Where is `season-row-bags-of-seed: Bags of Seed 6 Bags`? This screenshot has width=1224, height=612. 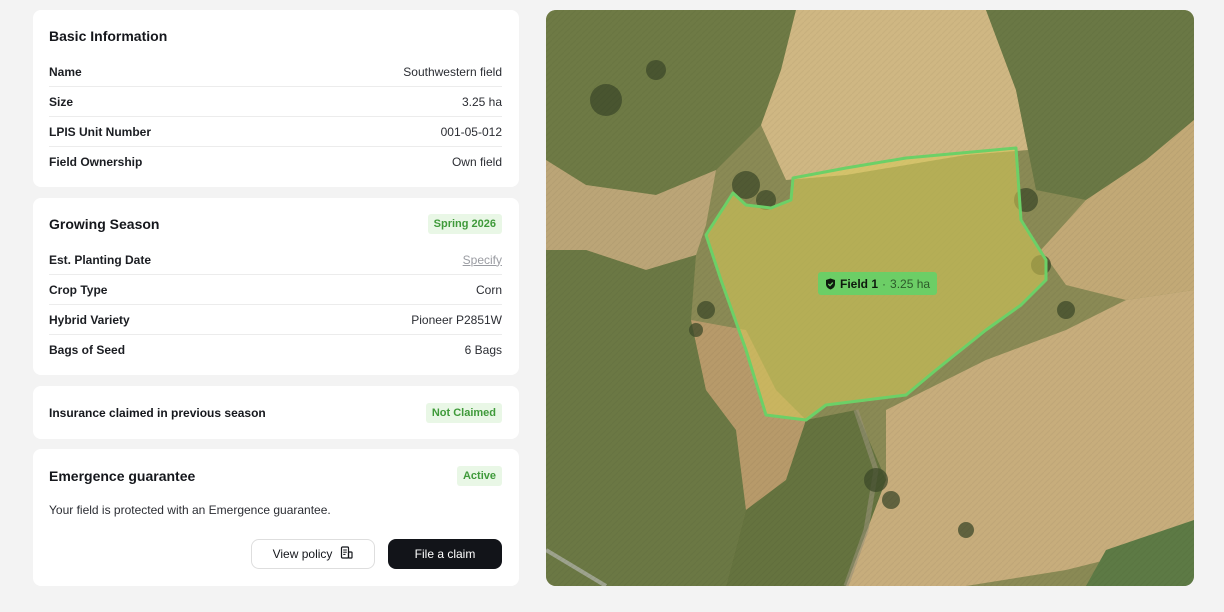
season-row-bags-of-seed: Bags of Seed 6 Bags is located at coordinates (275, 350).